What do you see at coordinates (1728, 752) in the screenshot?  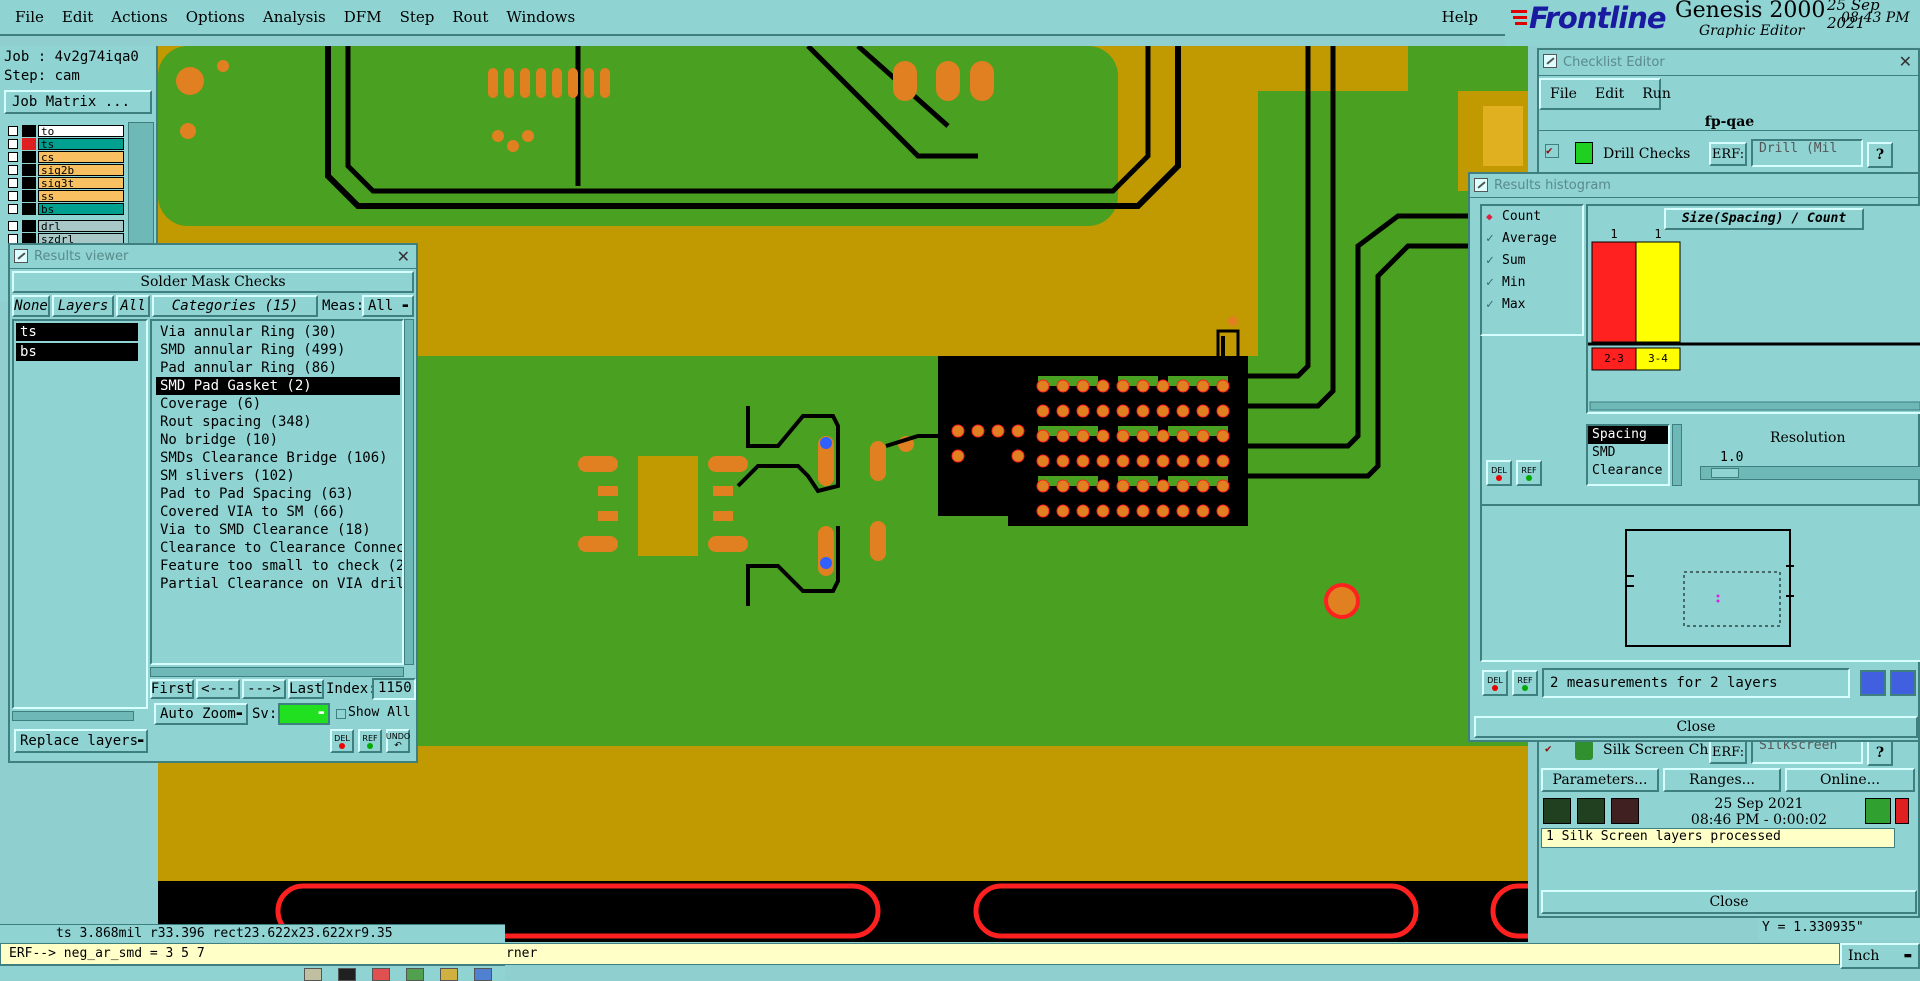 I see `silk-erf-button: ERF:` at bounding box center [1728, 752].